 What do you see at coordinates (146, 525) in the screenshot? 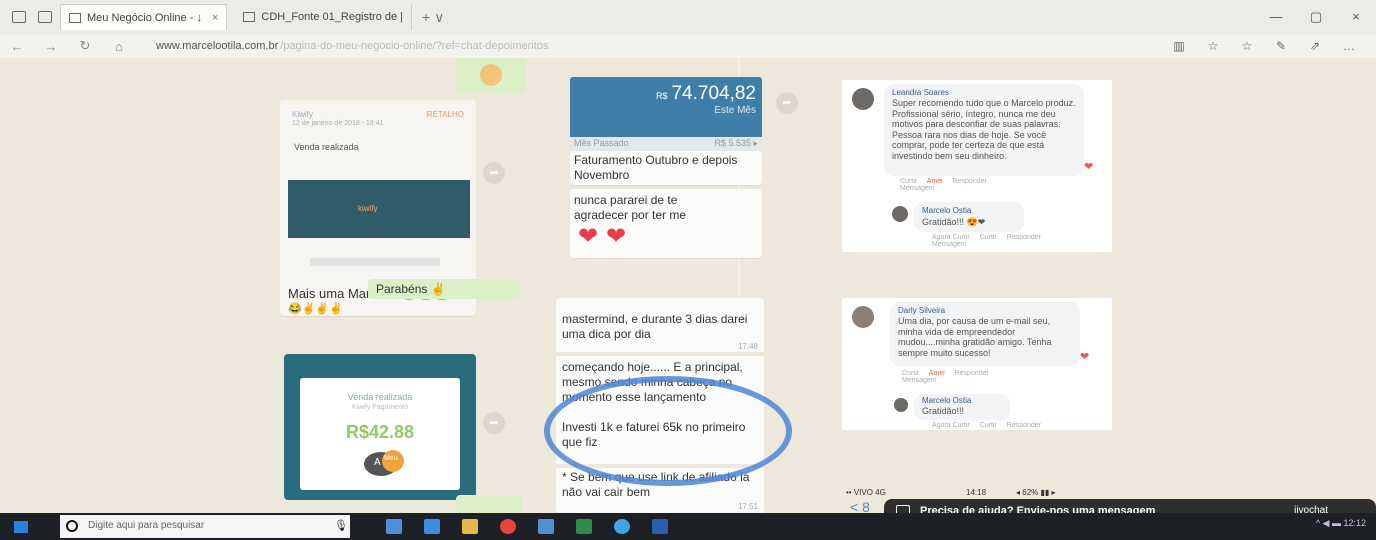
I see `search-placeholder: Digite aqui para pesquisar` at bounding box center [146, 525].